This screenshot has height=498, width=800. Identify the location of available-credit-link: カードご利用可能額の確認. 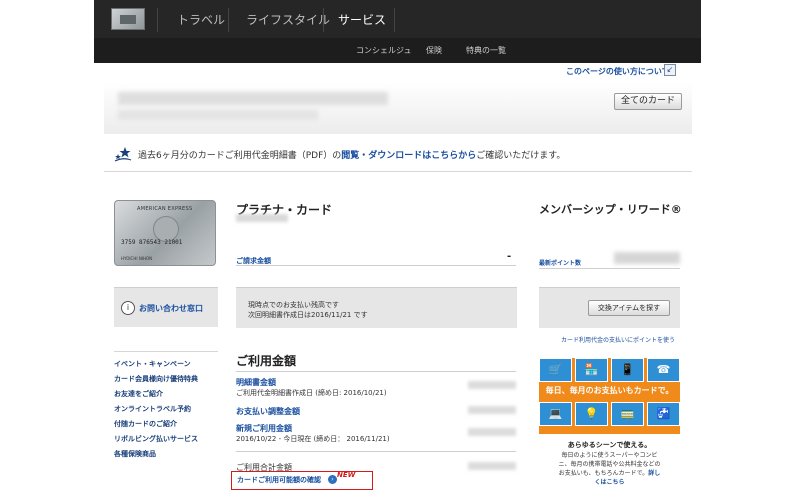
(279, 480).